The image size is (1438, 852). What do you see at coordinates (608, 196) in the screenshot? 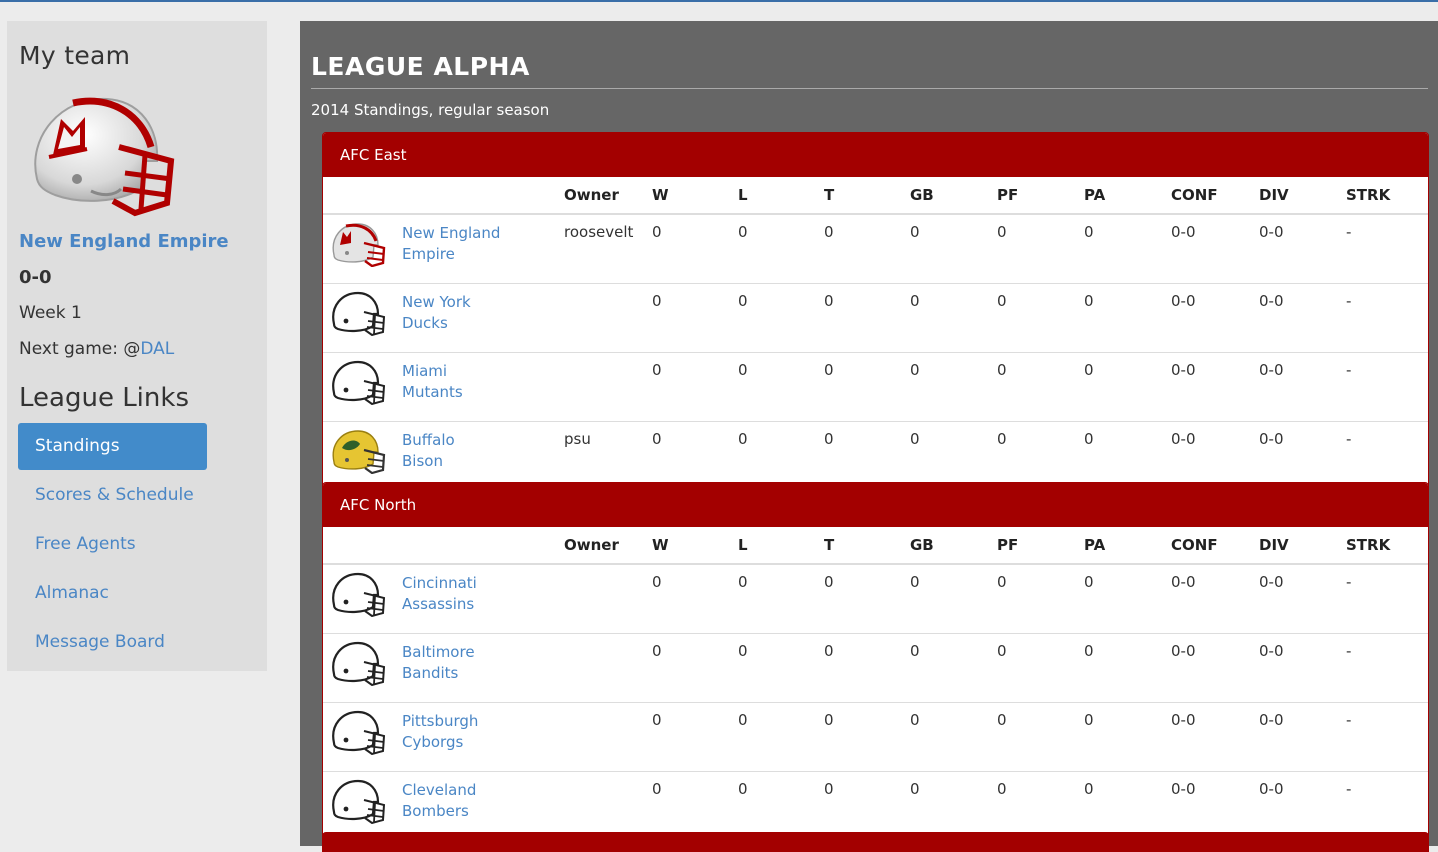
I see `column-header-owner: Owner` at bounding box center [608, 196].